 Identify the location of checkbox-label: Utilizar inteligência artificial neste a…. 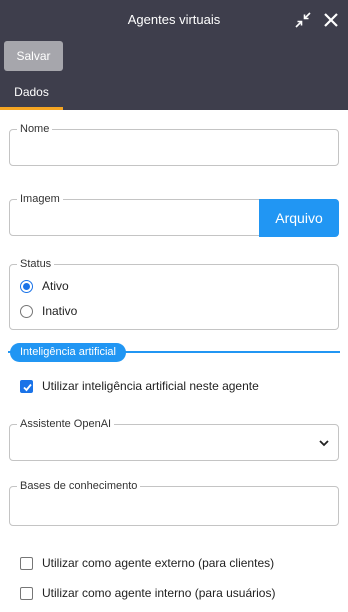
(150, 386).